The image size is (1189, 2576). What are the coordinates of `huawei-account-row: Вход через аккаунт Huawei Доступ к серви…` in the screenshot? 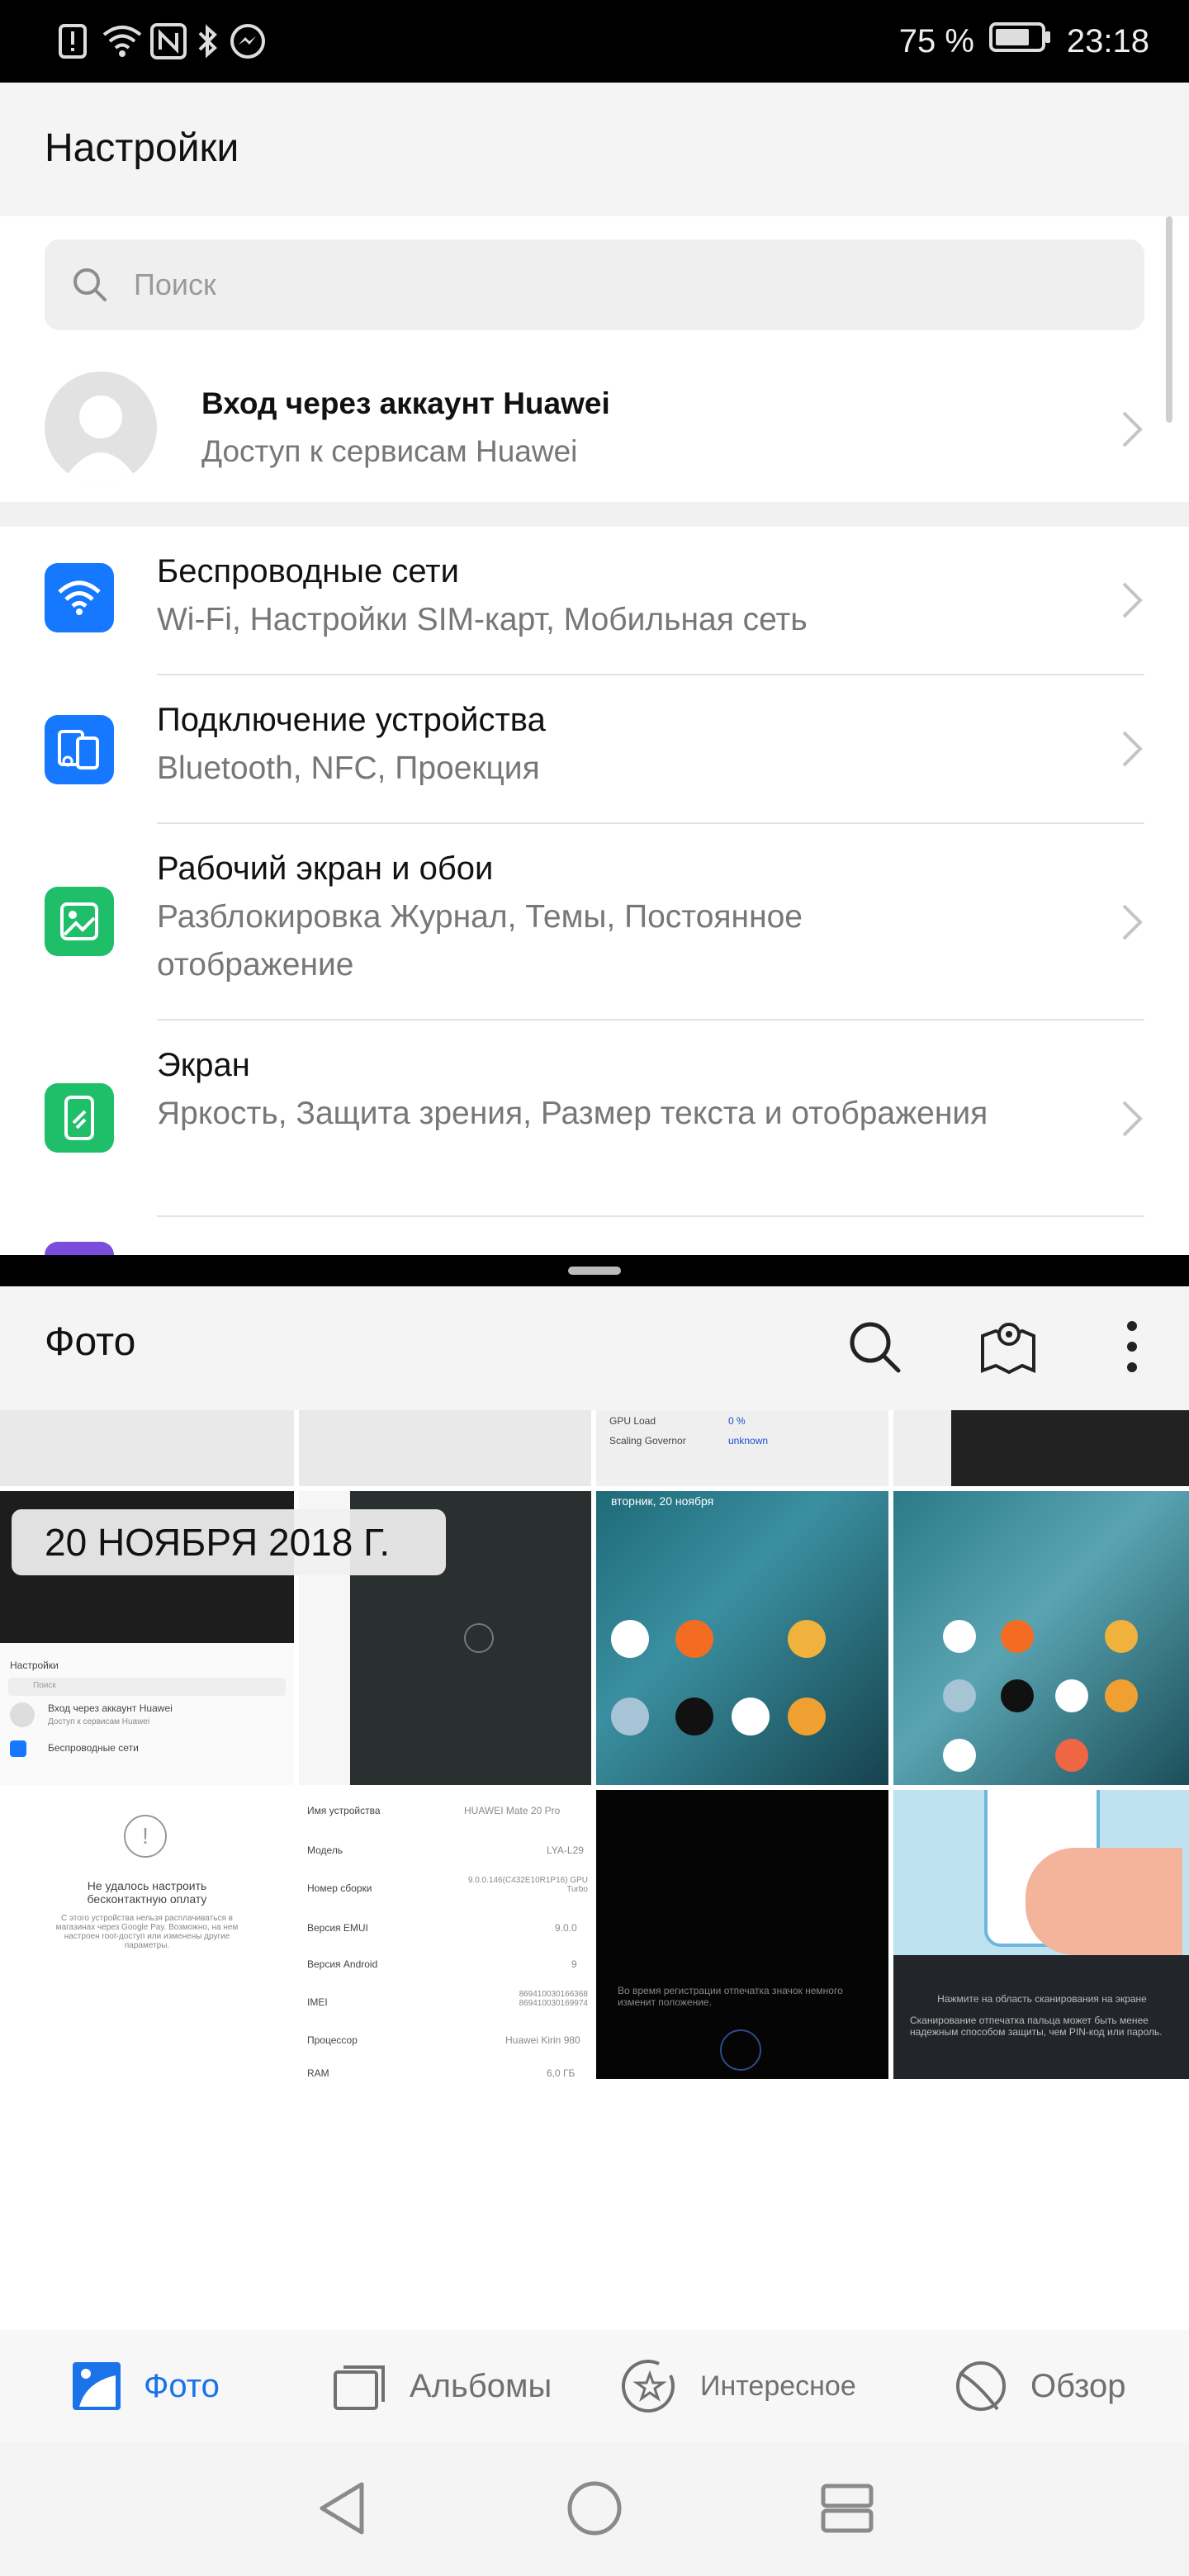 It's located at (594, 429).